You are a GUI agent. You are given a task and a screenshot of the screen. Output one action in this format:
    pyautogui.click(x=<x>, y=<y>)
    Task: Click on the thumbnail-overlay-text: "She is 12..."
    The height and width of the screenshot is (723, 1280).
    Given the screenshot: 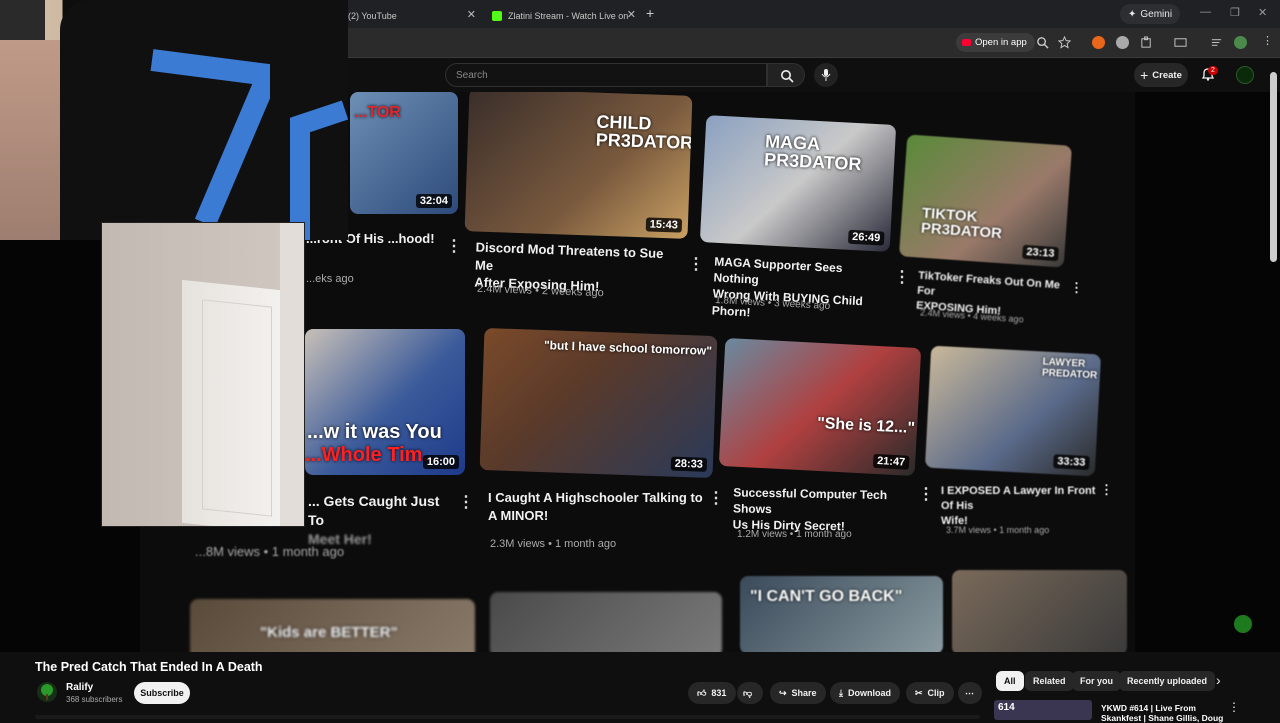 What is the action you would take?
    pyautogui.click(x=866, y=425)
    